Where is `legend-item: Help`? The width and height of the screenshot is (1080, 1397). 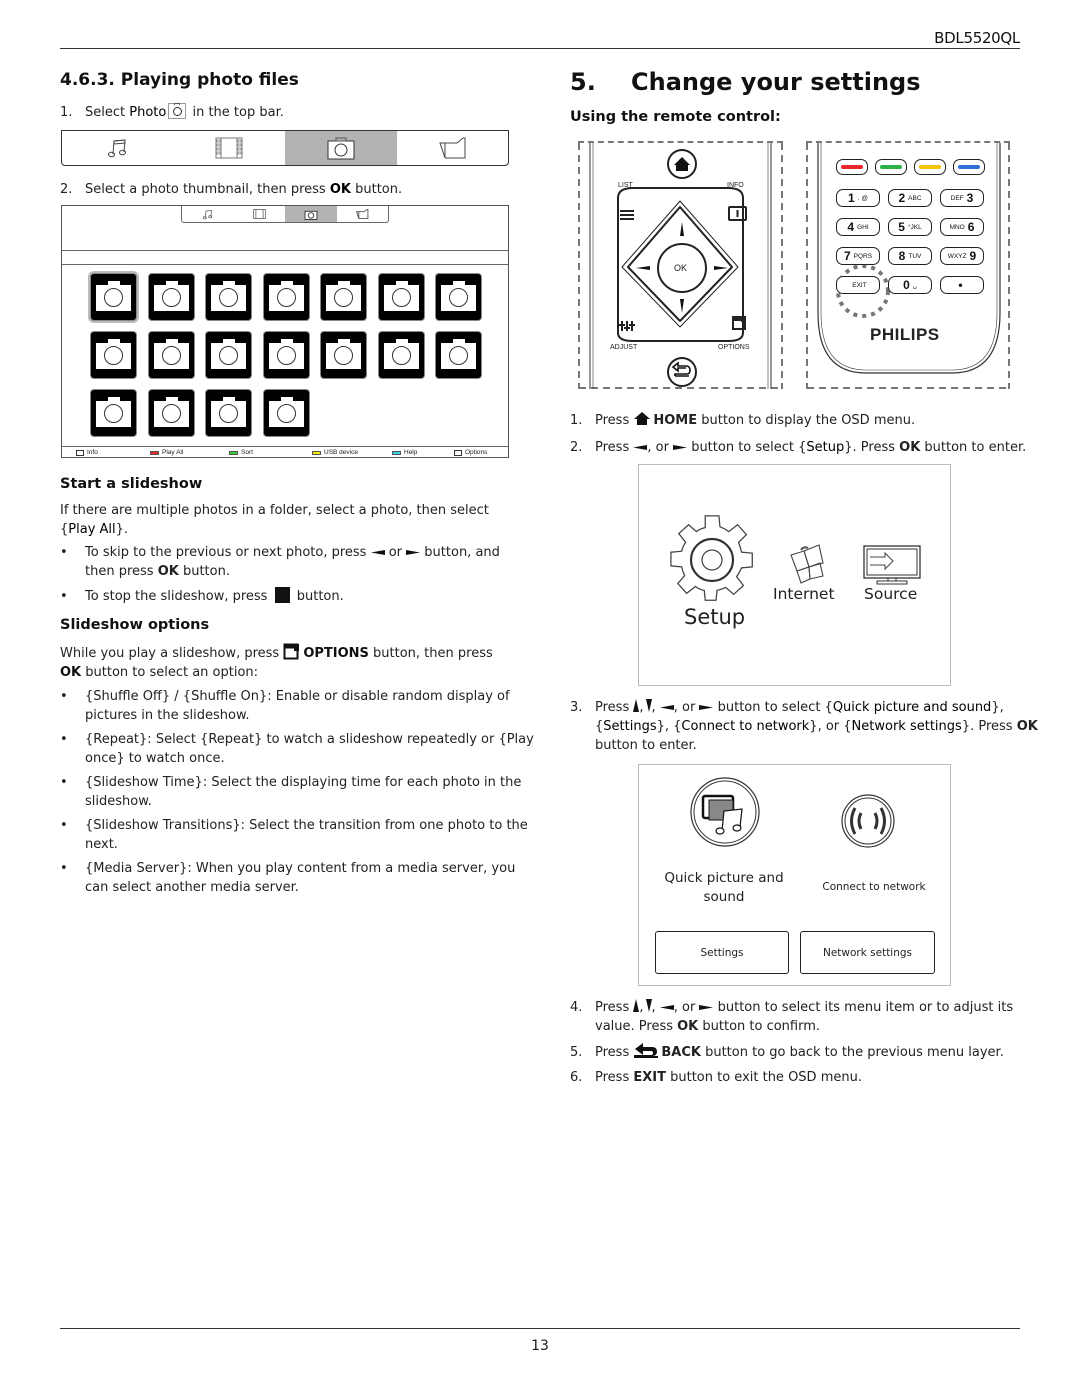
legend-item: Help is located at coordinates (404, 452).